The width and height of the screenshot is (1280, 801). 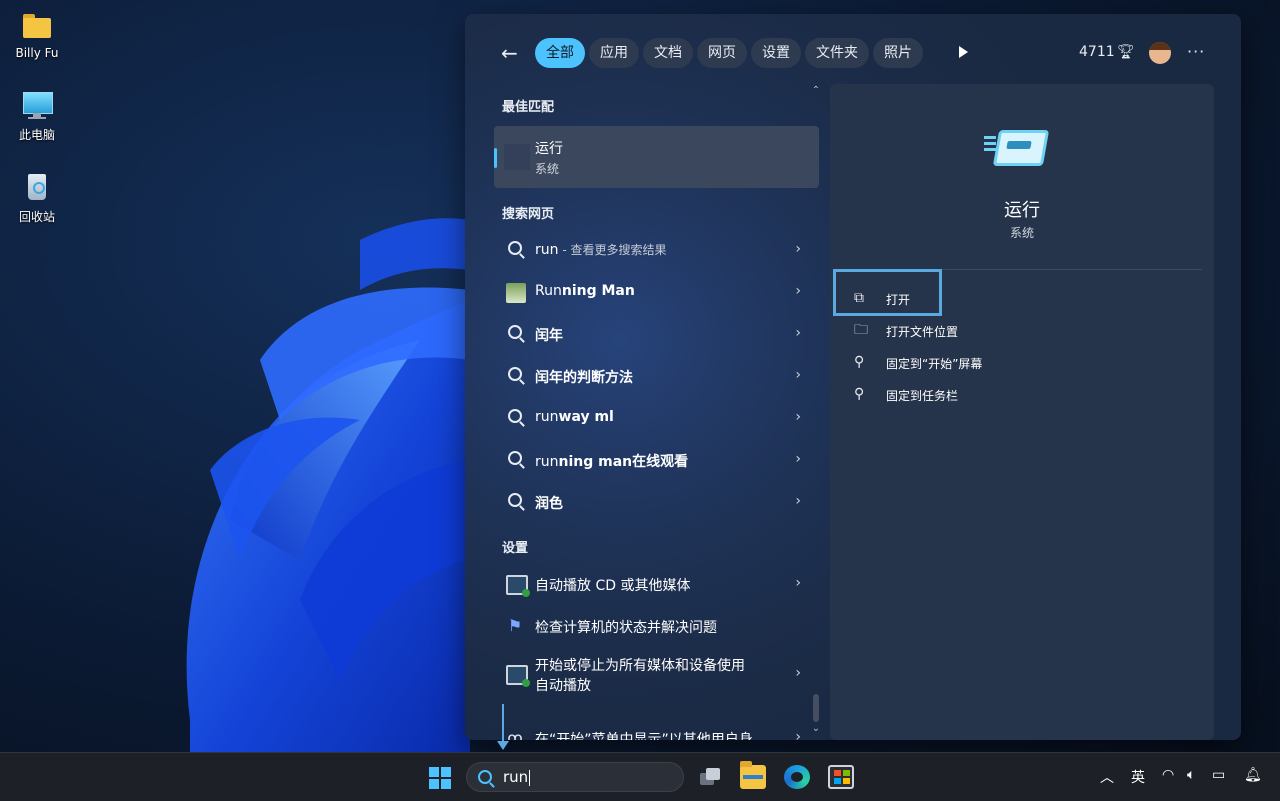 I want to click on taskbar-search-input: run, so click(x=517, y=777).